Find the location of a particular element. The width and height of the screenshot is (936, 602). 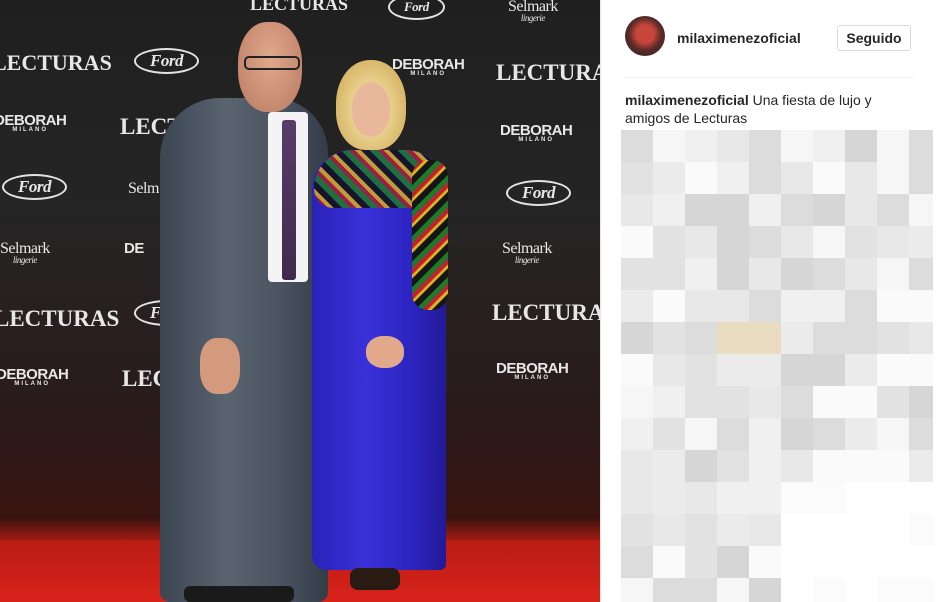

man-tie is located at coordinates (289, 200).